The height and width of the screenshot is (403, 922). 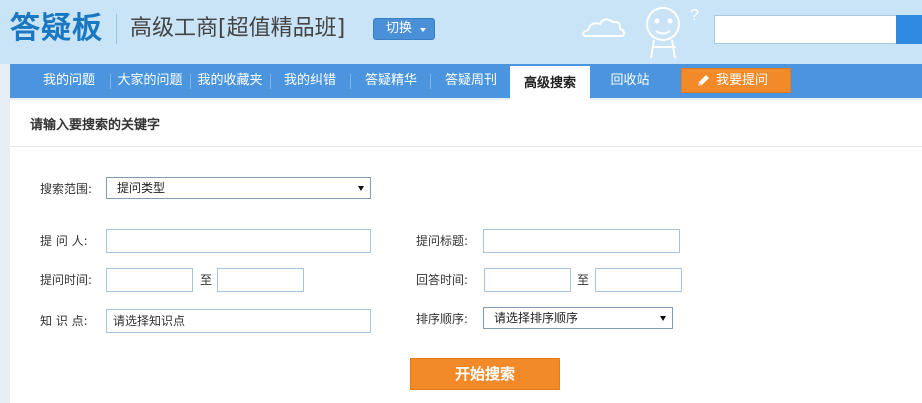 I want to click on panel-header: 请输入要搜索的关键字, so click(x=466, y=123).